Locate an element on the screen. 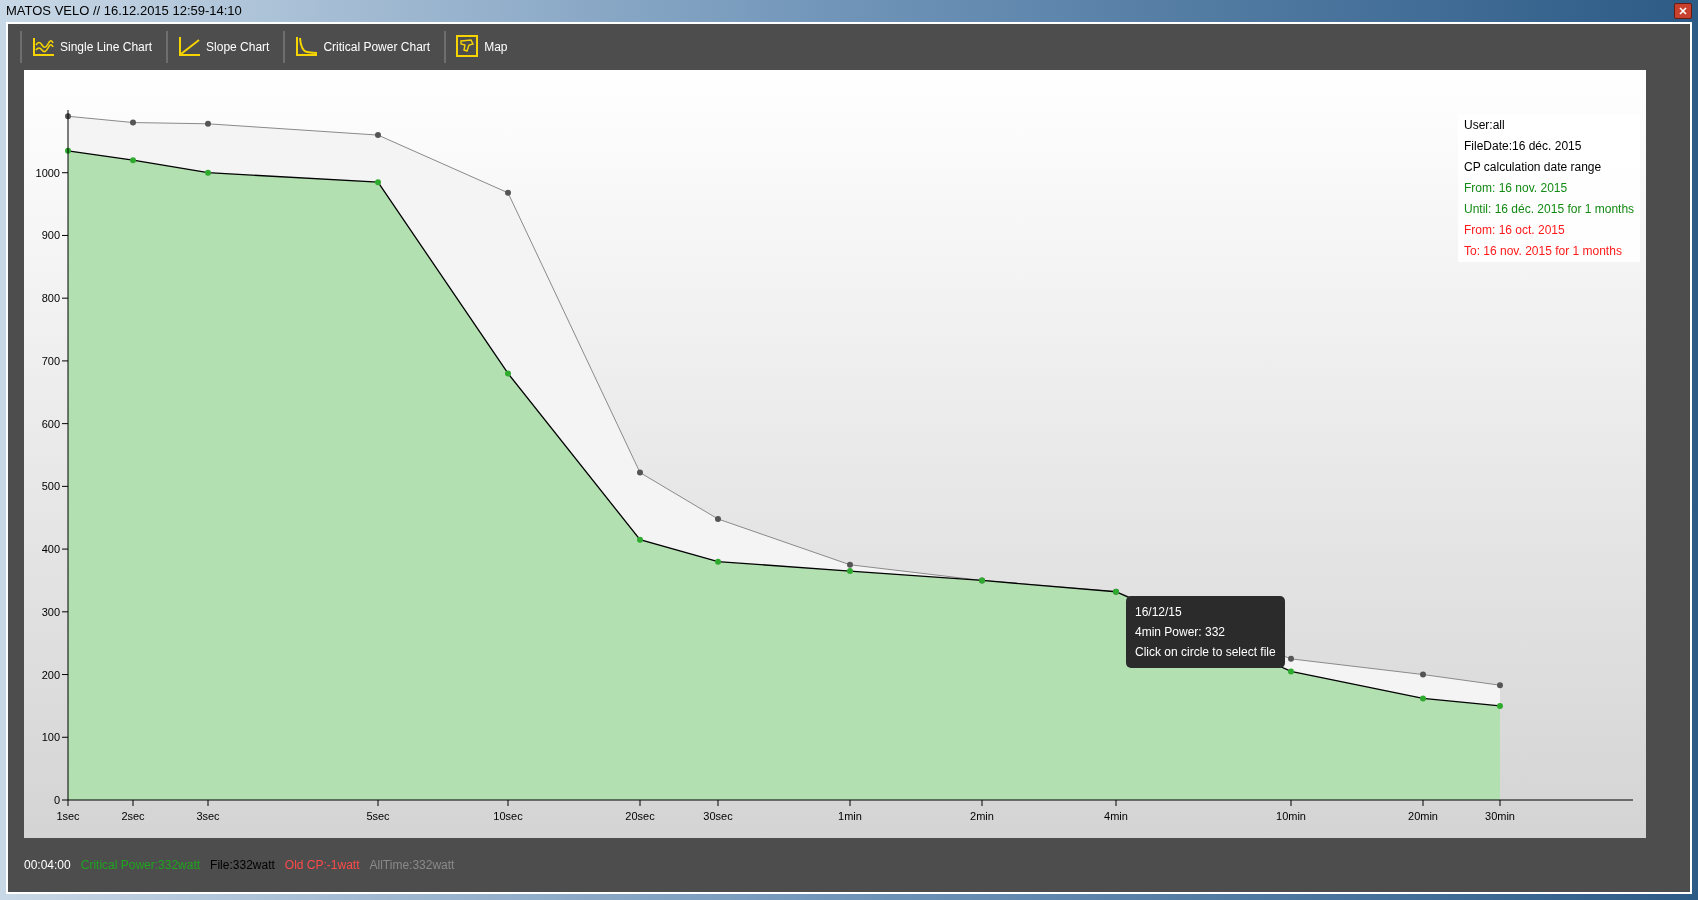  status-text: Old CP:-1watt is located at coordinates (322, 865).